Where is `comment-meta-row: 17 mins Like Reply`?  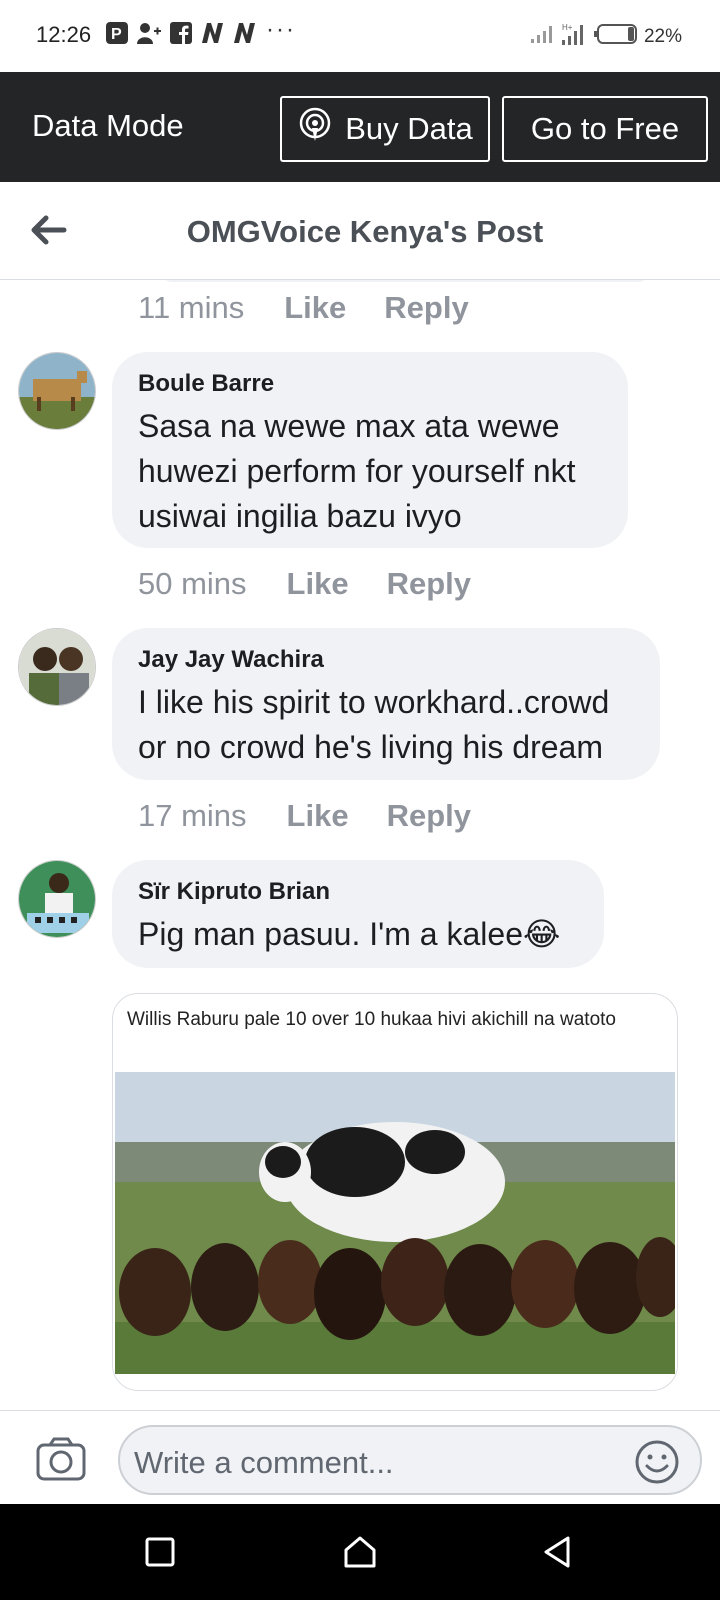 comment-meta-row: 17 mins Like Reply is located at coordinates (323, 816).